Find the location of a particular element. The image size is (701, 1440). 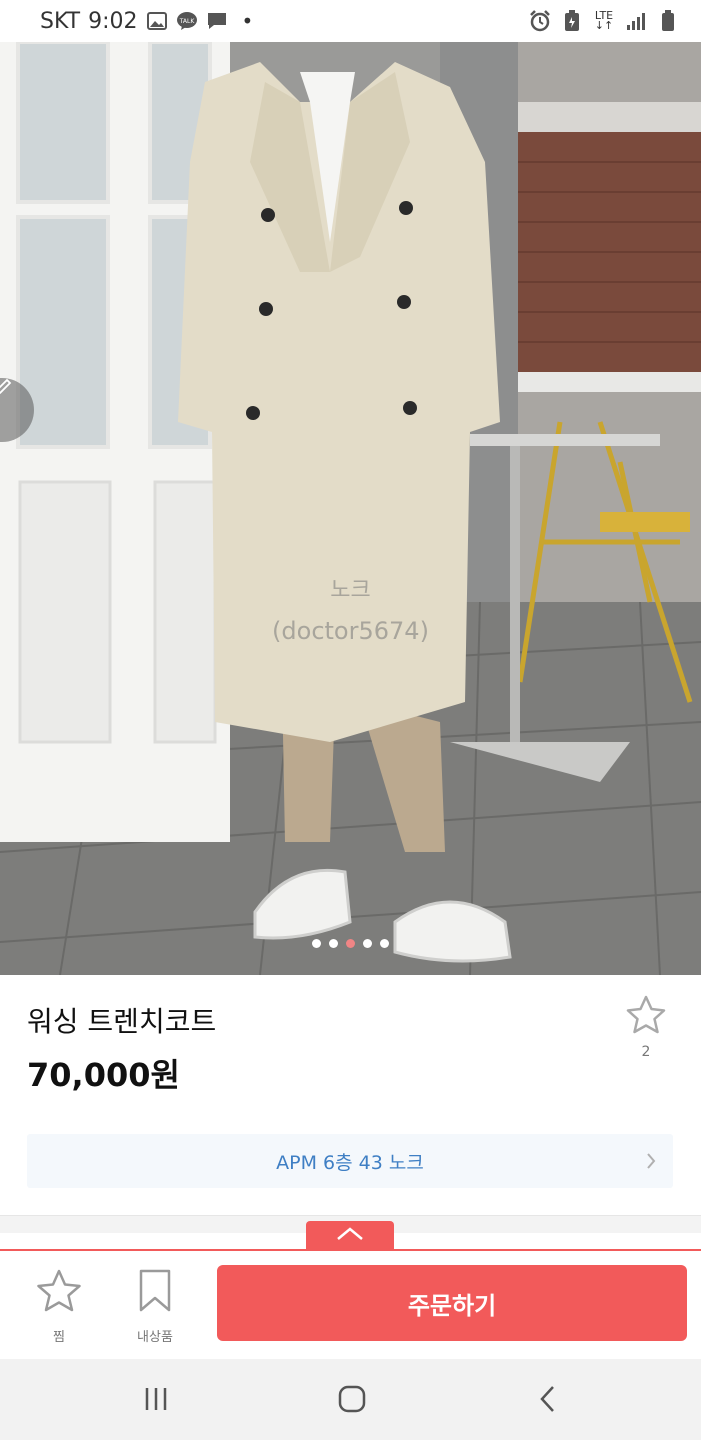

store-location: APM 6층 43 노크 is located at coordinates (350, 1162).